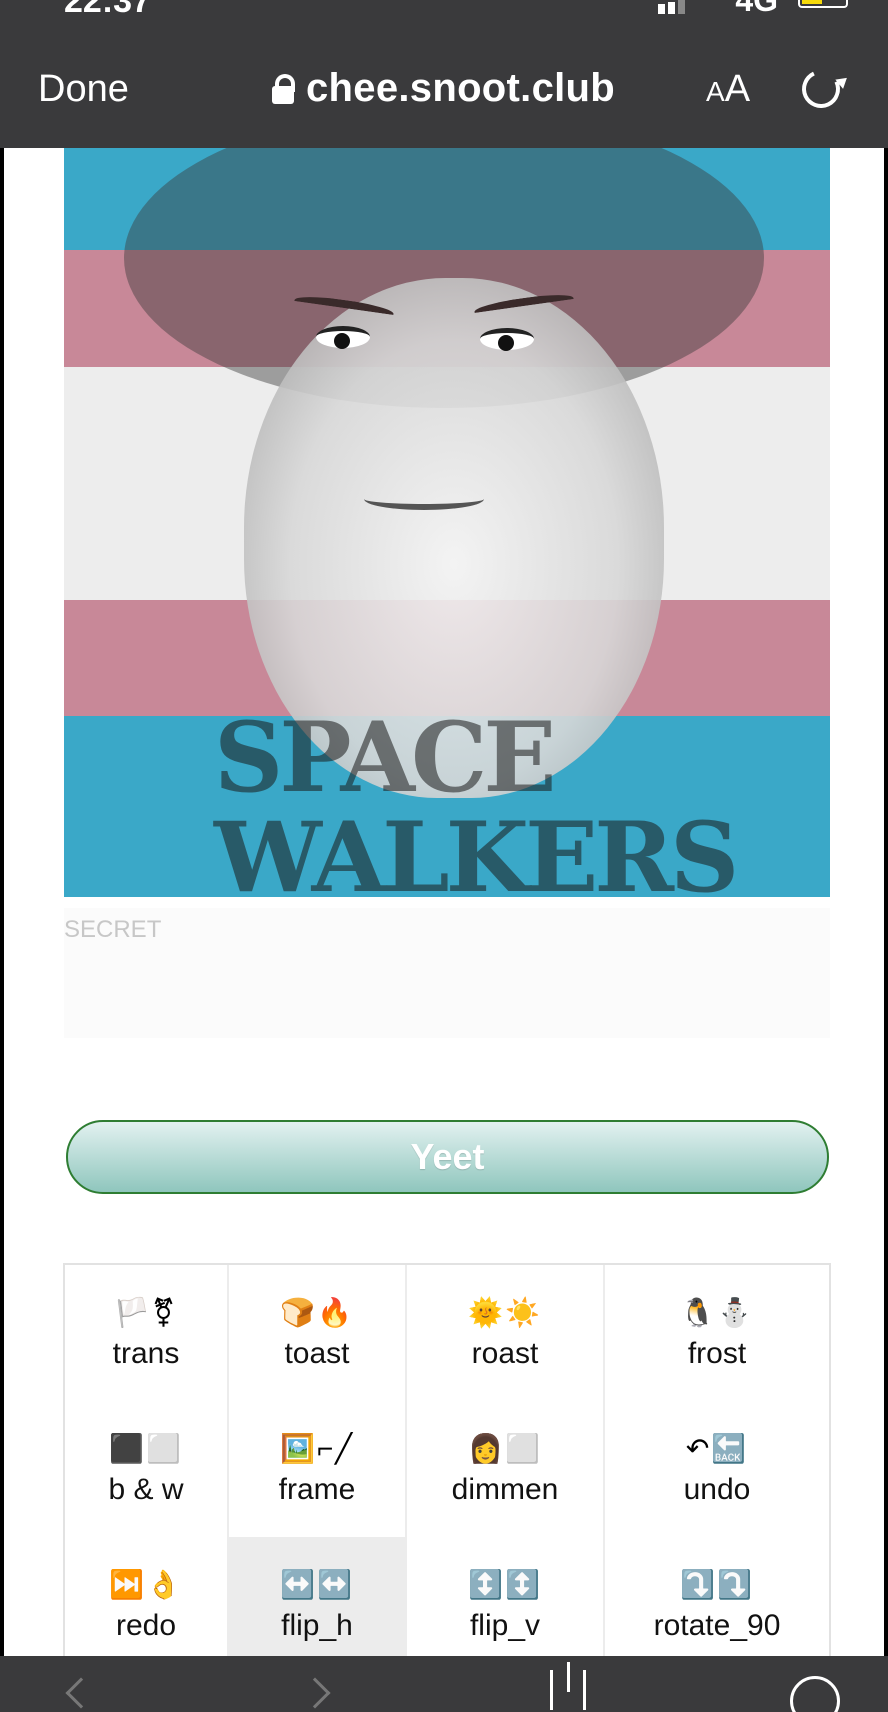  I want to click on filter-label: flip_v, so click(505, 1625).